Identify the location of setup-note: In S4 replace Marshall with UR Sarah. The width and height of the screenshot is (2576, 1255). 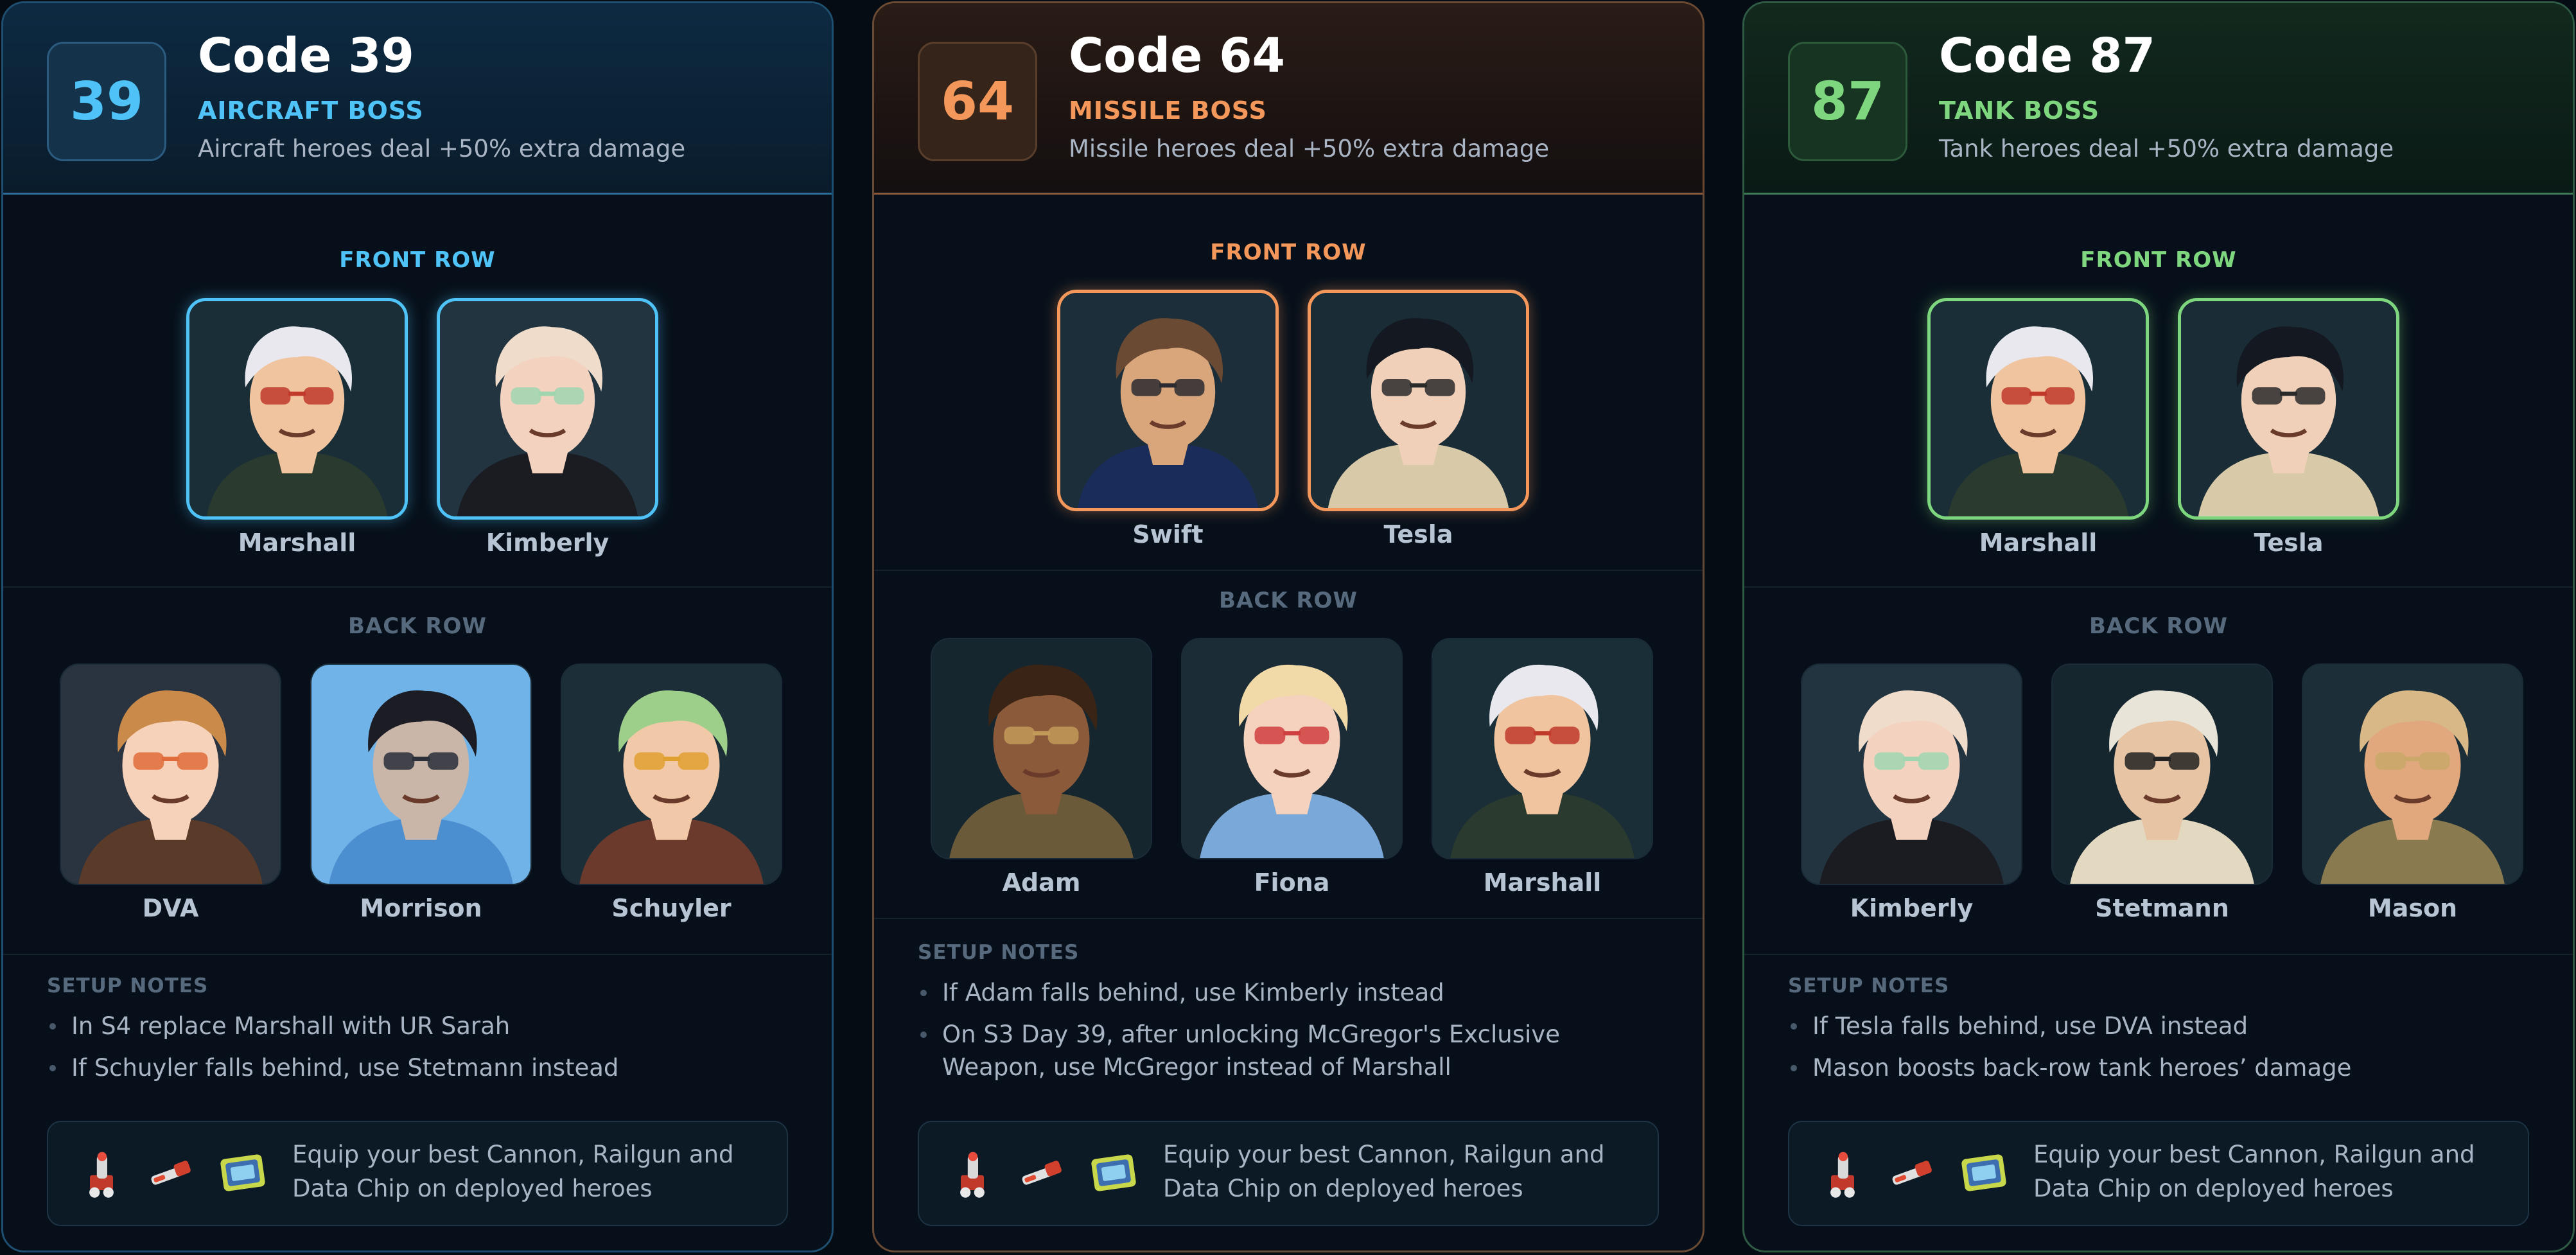
(417, 1026).